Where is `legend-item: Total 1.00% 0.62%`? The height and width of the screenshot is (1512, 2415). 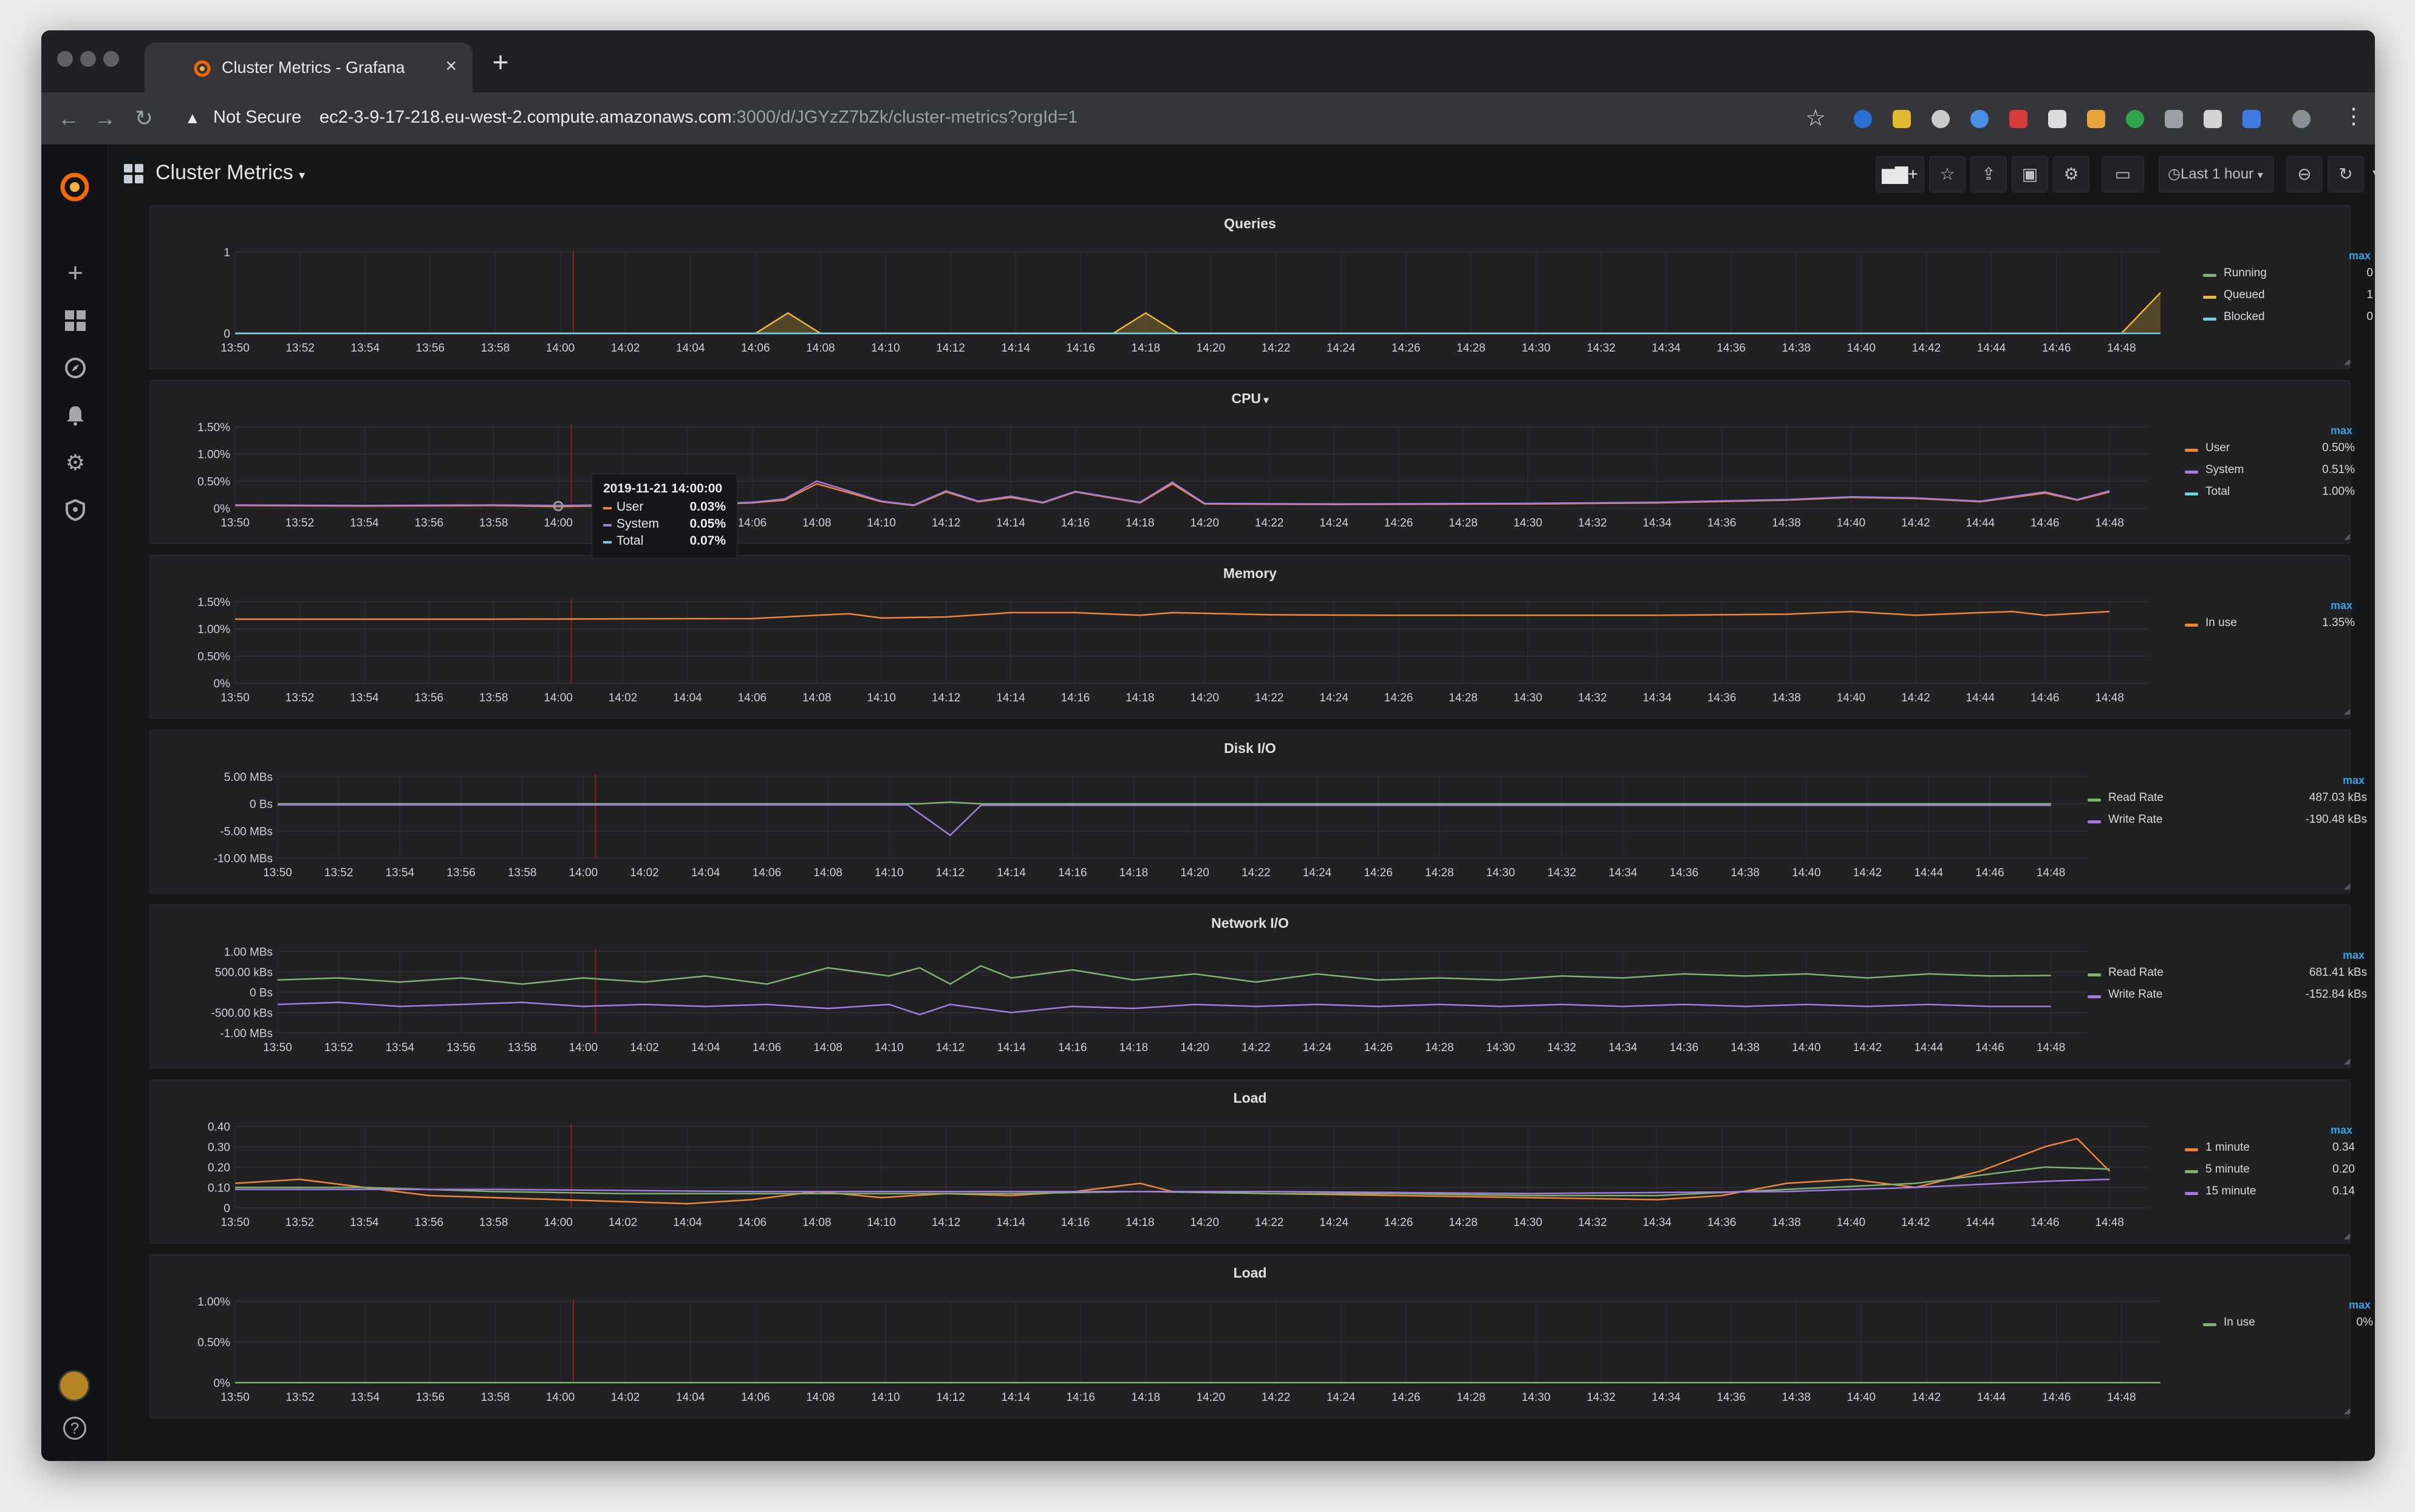
legend-item: Total 1.00% 0.62% is located at coordinates (2280, 493).